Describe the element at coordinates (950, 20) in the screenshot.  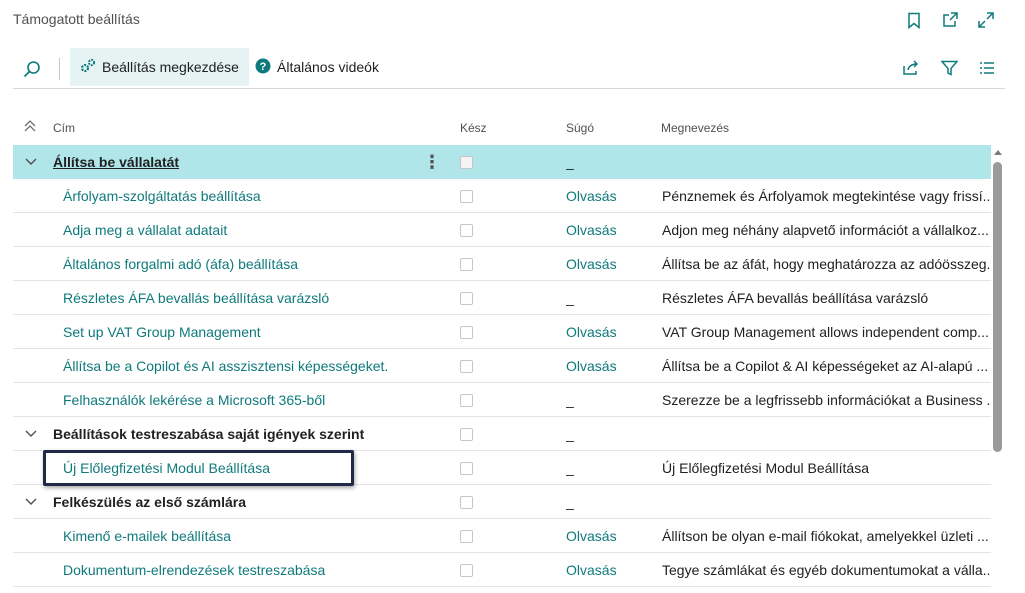
I see `open-new-window-icon` at that location.